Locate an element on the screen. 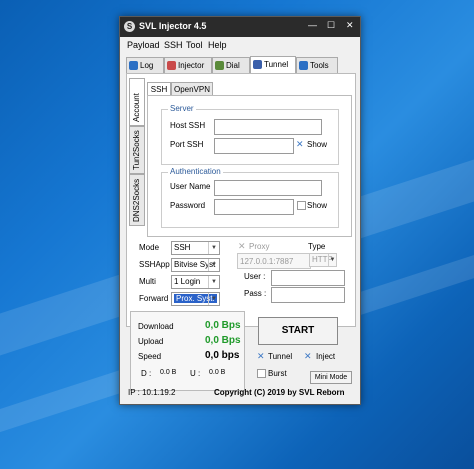  side-tab-account: Account is located at coordinates (137, 102).